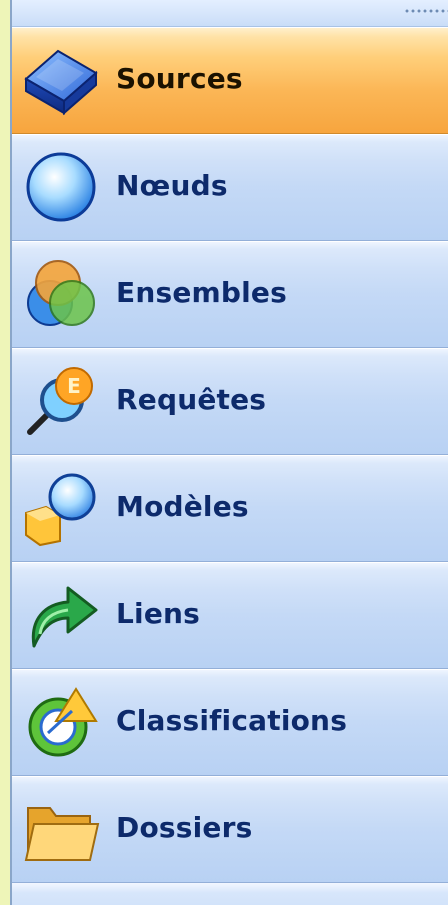  Describe the element at coordinates (61, 722) in the screenshot. I see `classification-icon` at that location.